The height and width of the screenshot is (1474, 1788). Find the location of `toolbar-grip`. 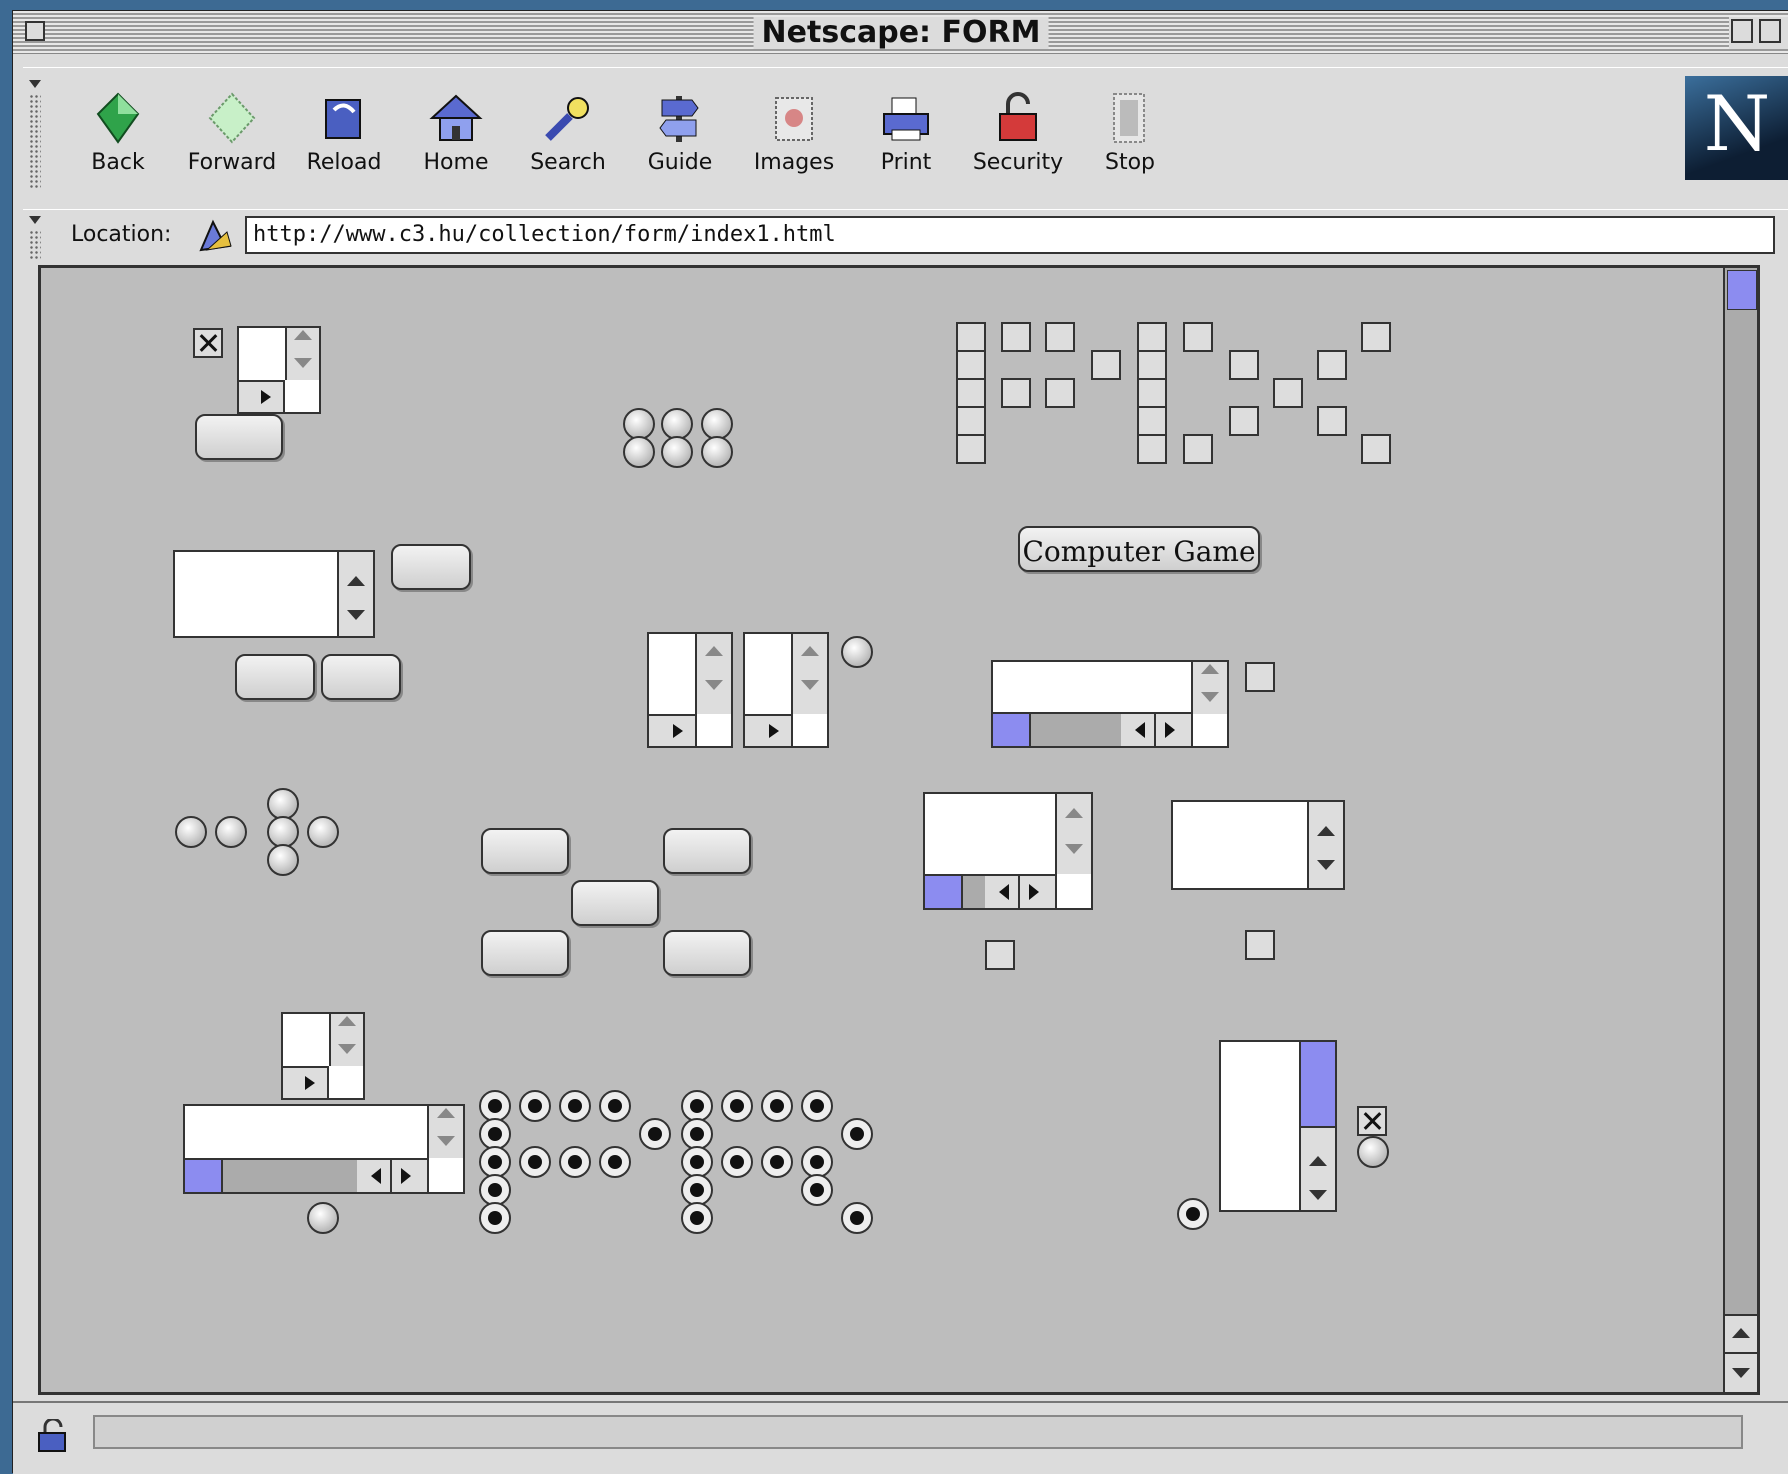

toolbar-grip is located at coordinates (35, 138).